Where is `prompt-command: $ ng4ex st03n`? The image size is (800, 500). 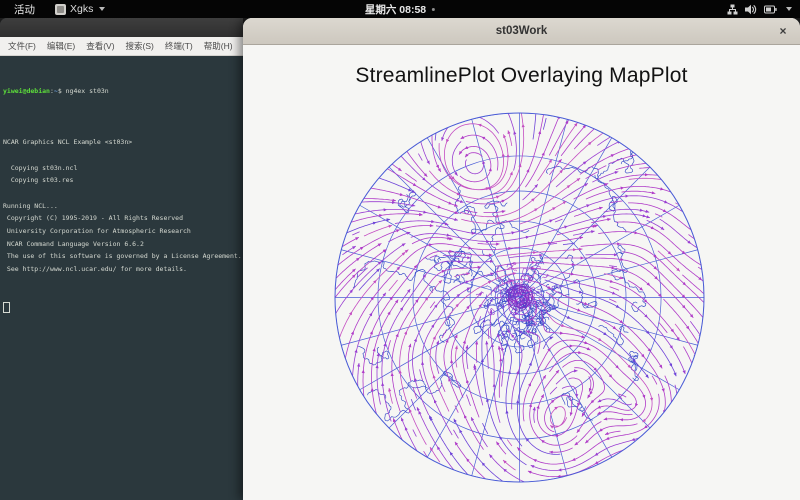 prompt-command: $ ng4ex st03n is located at coordinates (83, 91).